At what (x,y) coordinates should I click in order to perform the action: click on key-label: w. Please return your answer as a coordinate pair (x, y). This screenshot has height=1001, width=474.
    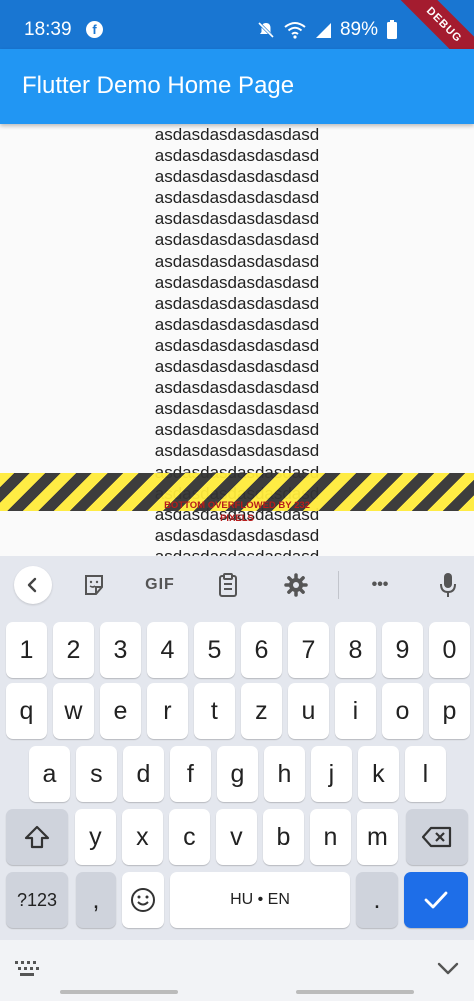
    Looking at the image, I should click on (73, 710).